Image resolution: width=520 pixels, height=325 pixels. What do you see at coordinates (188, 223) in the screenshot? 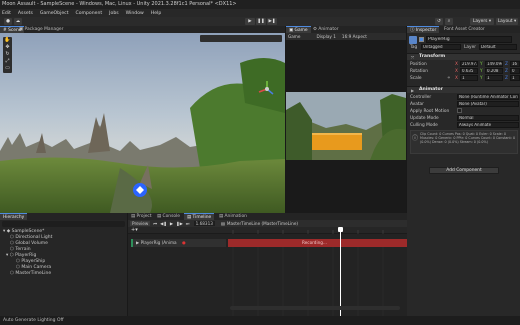
I see `goto-end-icon: ⏭` at bounding box center [188, 223].